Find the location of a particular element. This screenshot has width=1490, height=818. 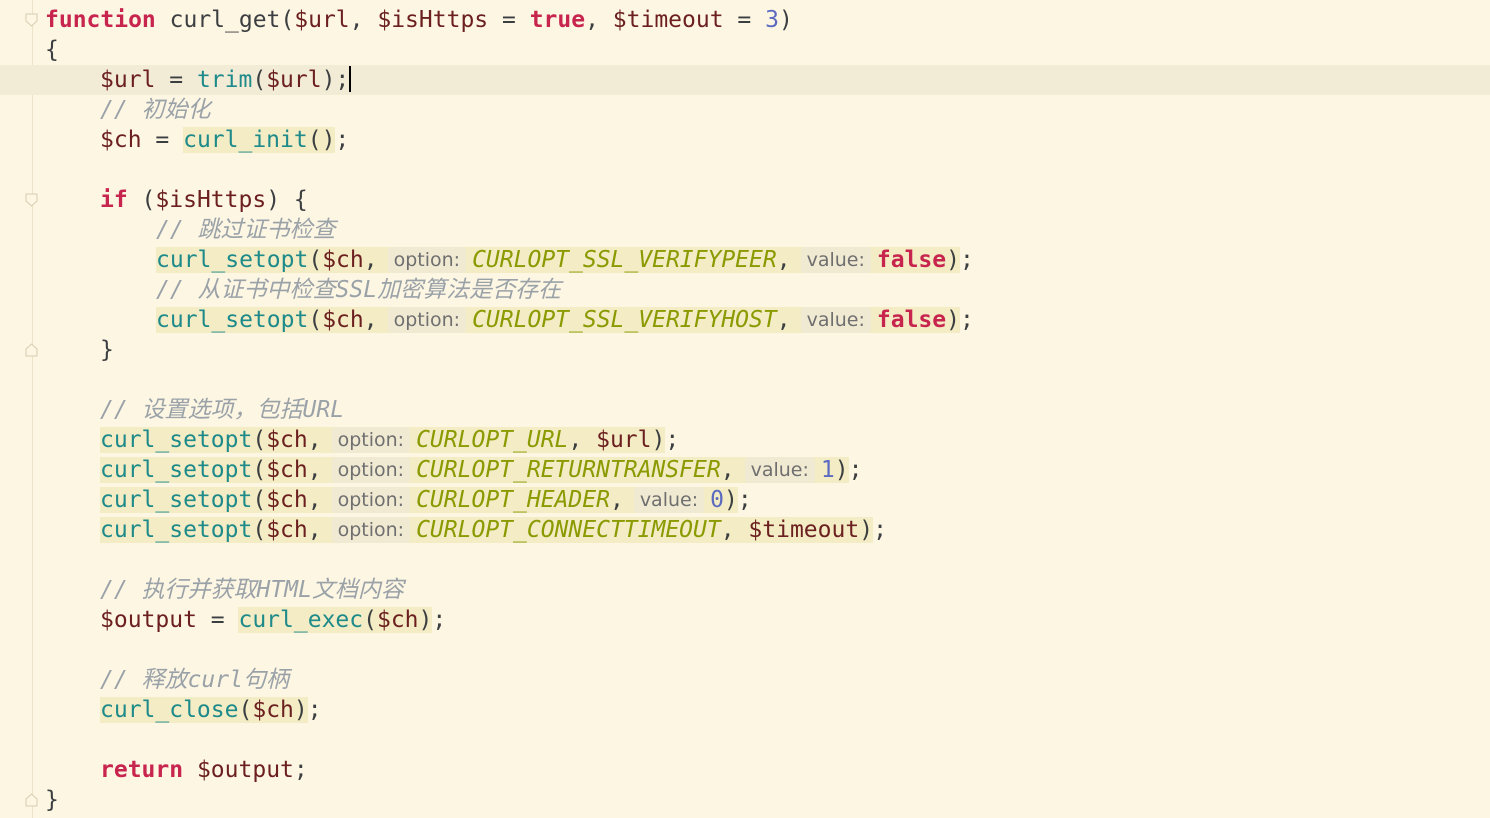

variable: $url is located at coordinates (624, 440).